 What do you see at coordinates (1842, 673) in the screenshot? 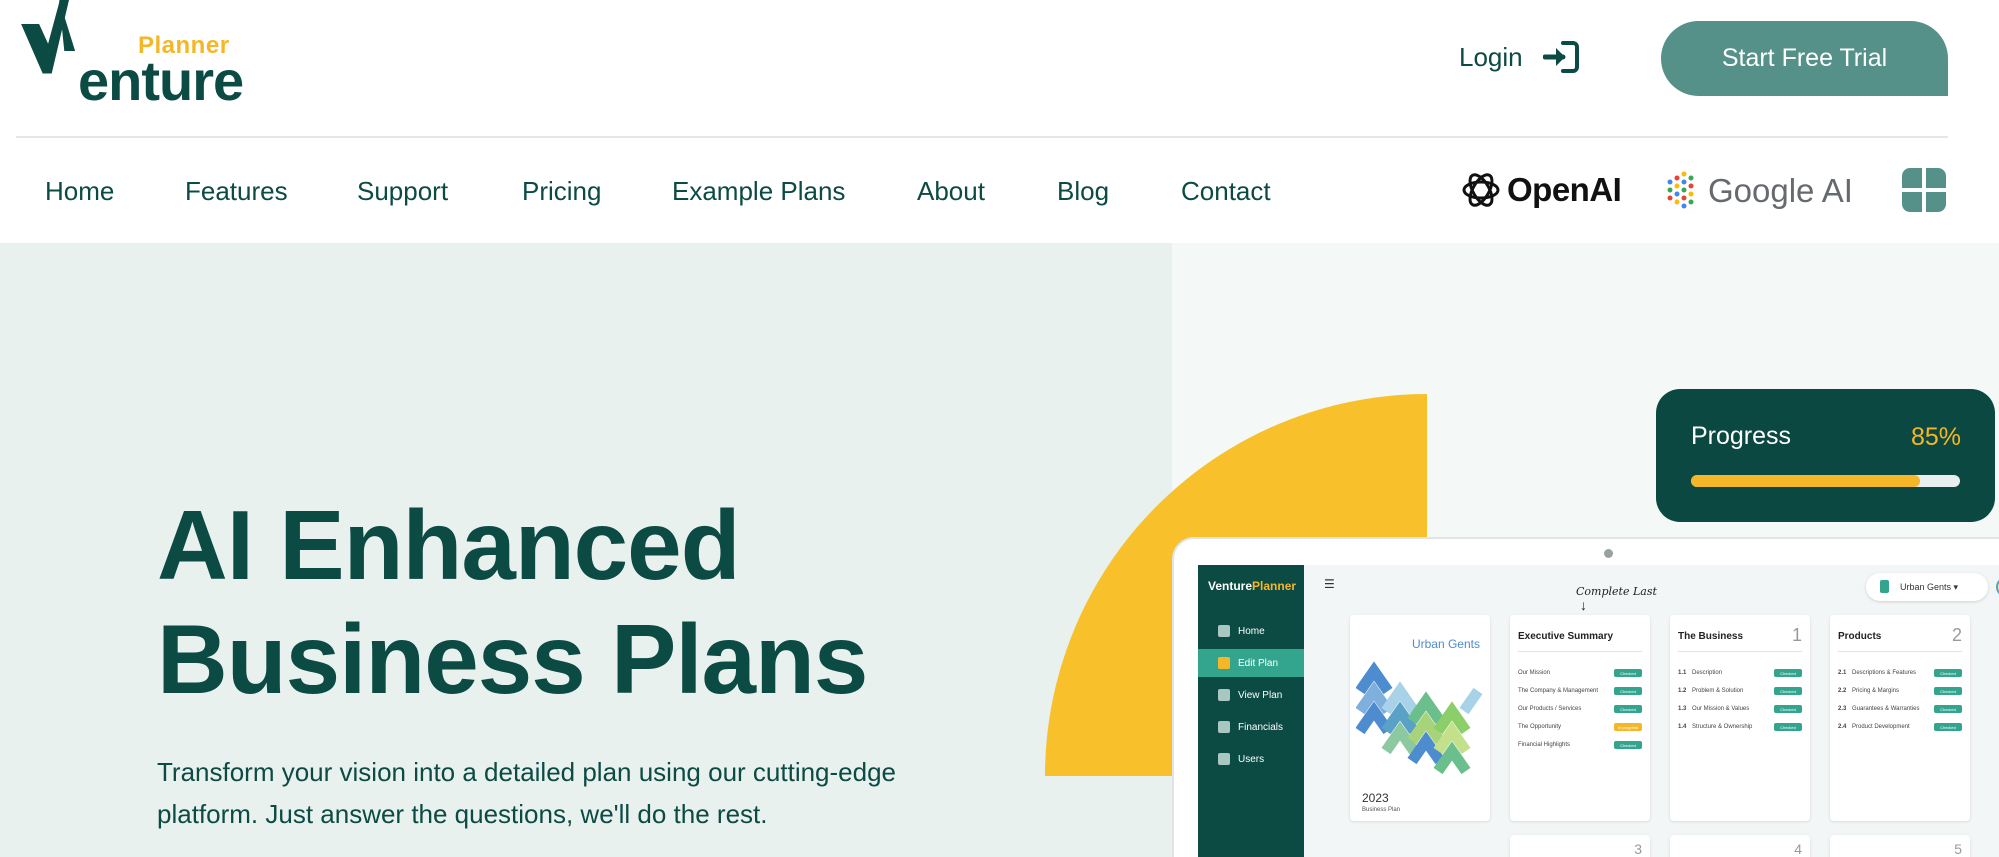
I see `row-number: 2.1` at bounding box center [1842, 673].